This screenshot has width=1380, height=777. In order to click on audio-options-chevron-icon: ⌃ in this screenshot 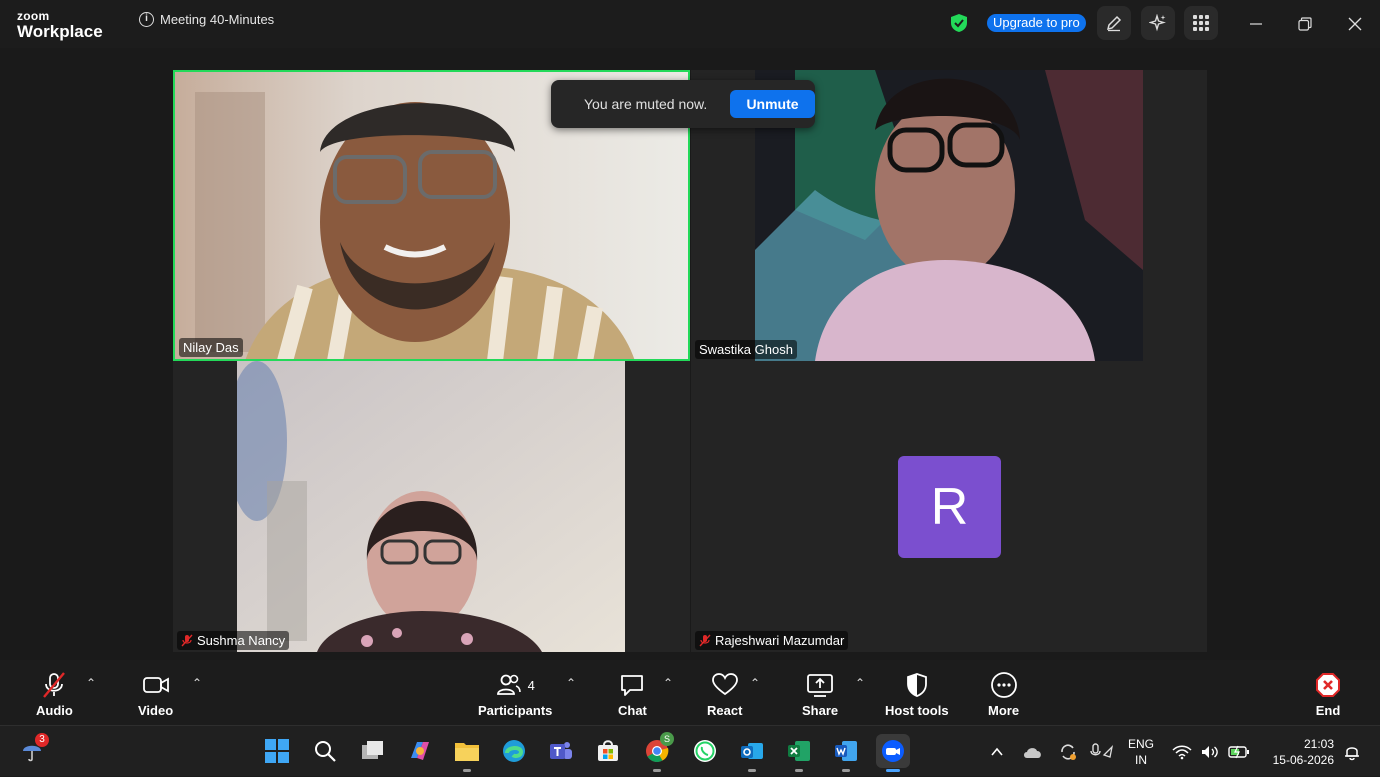, I will do `click(91, 683)`.